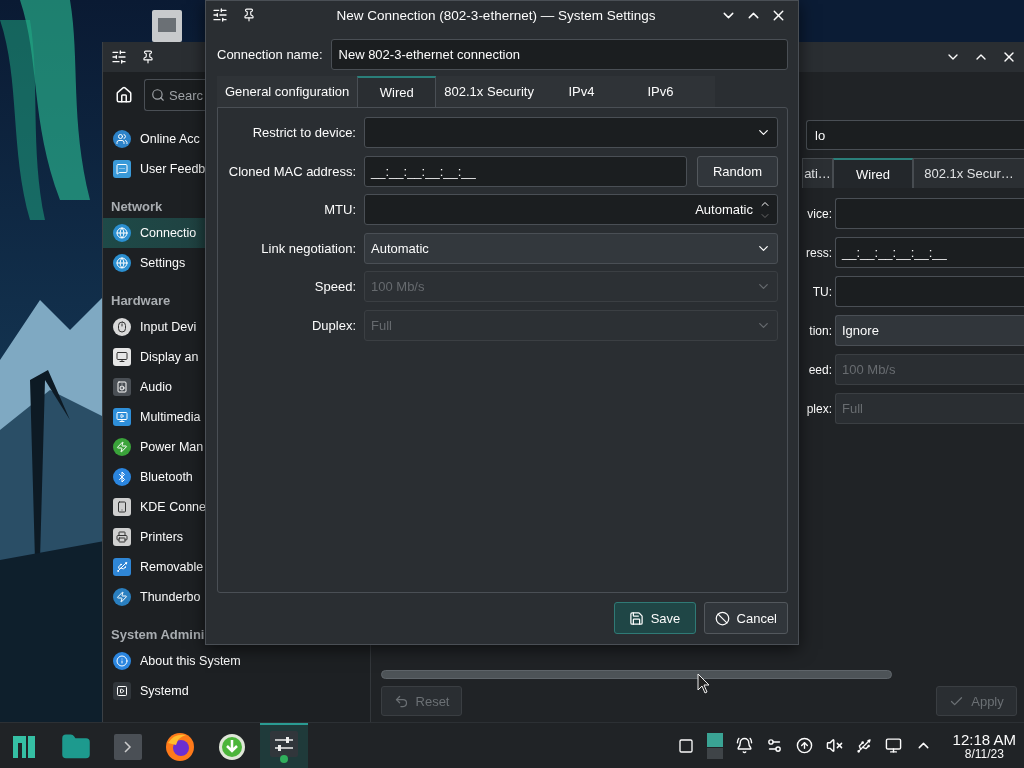  What do you see at coordinates (818, 408) in the screenshot?
I see `field-label: plex:` at bounding box center [818, 408].